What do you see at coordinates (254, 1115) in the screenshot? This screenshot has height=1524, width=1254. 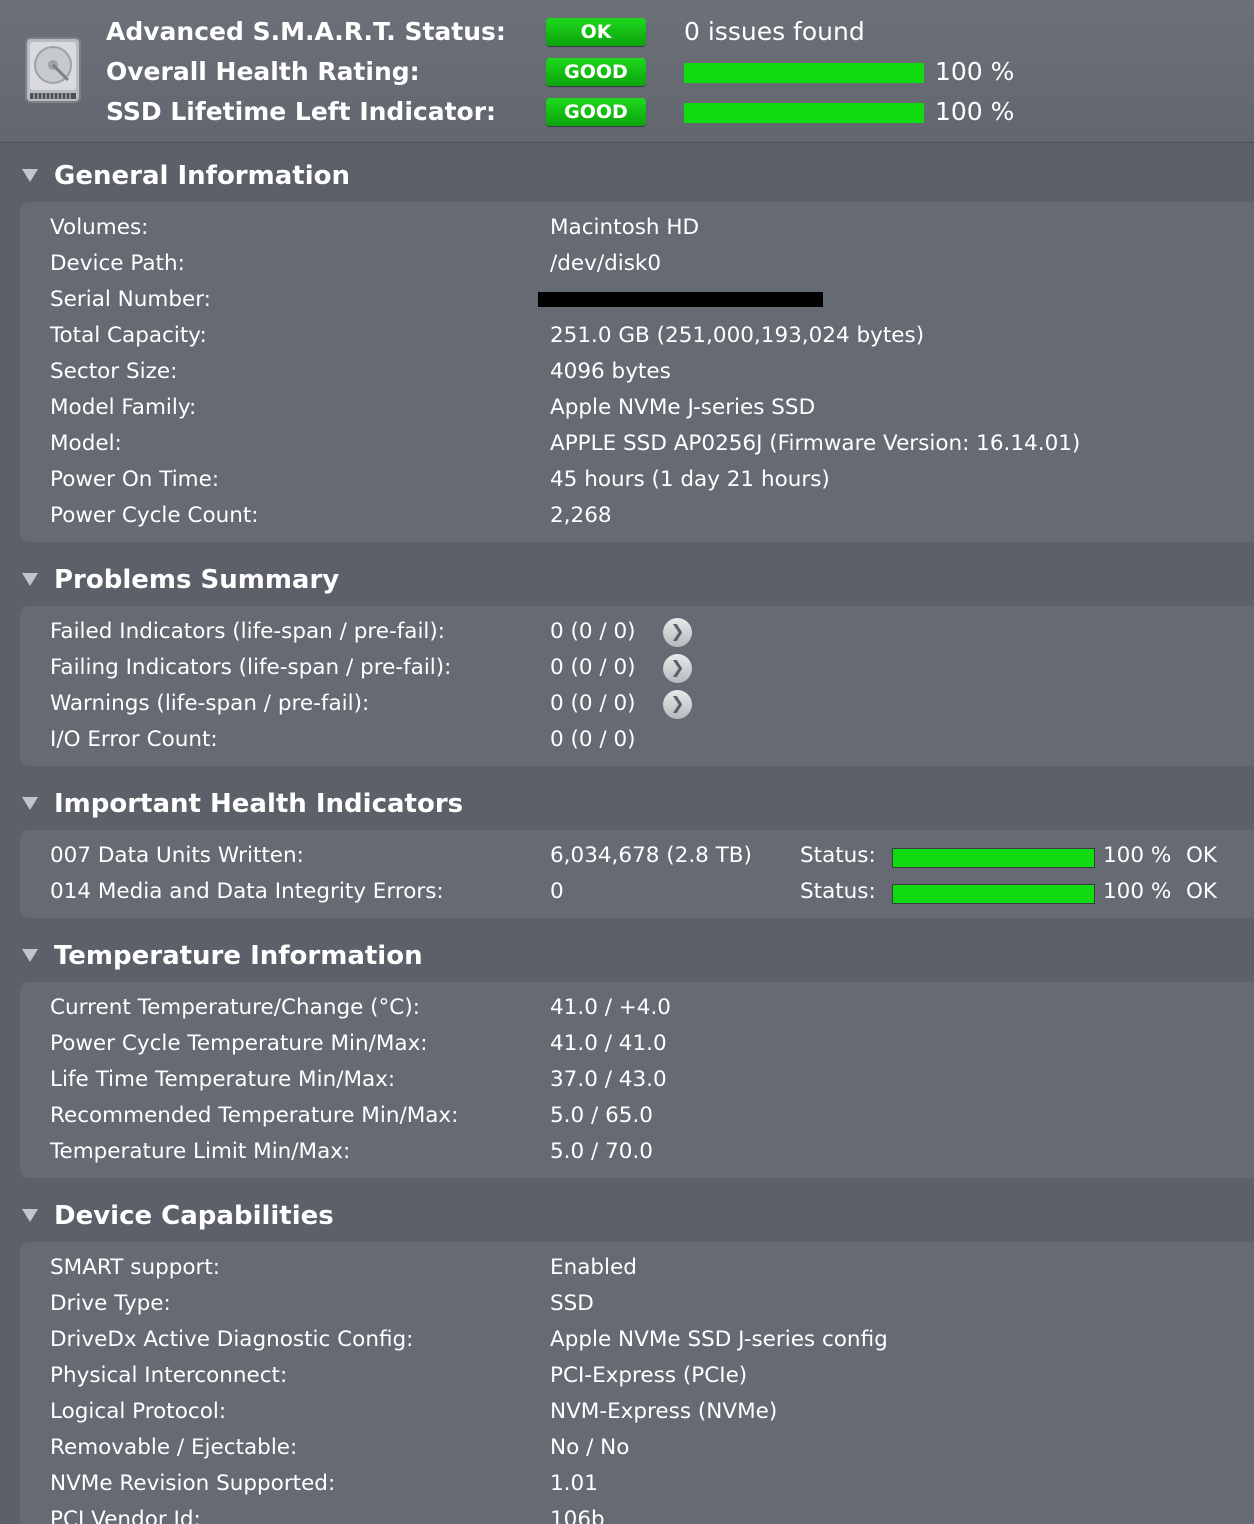 I see `temperature-label: Recommended Temperature Min/Max:` at bounding box center [254, 1115].